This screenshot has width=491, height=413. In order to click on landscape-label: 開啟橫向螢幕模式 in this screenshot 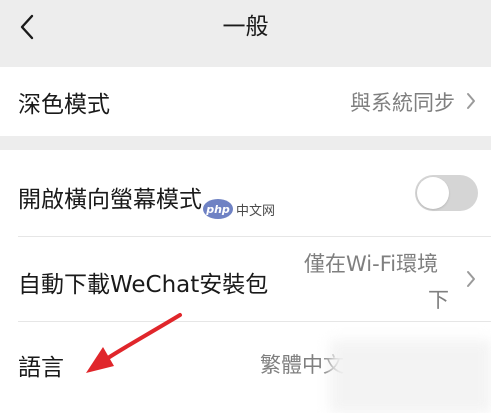, I will do `click(110, 200)`.